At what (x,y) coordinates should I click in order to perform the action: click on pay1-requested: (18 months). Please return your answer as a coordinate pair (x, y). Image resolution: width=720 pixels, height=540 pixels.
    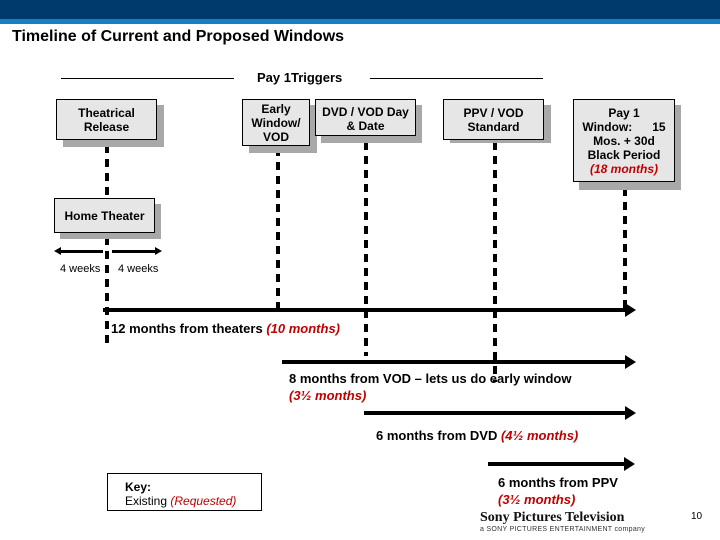
    Looking at the image, I should click on (623, 168).